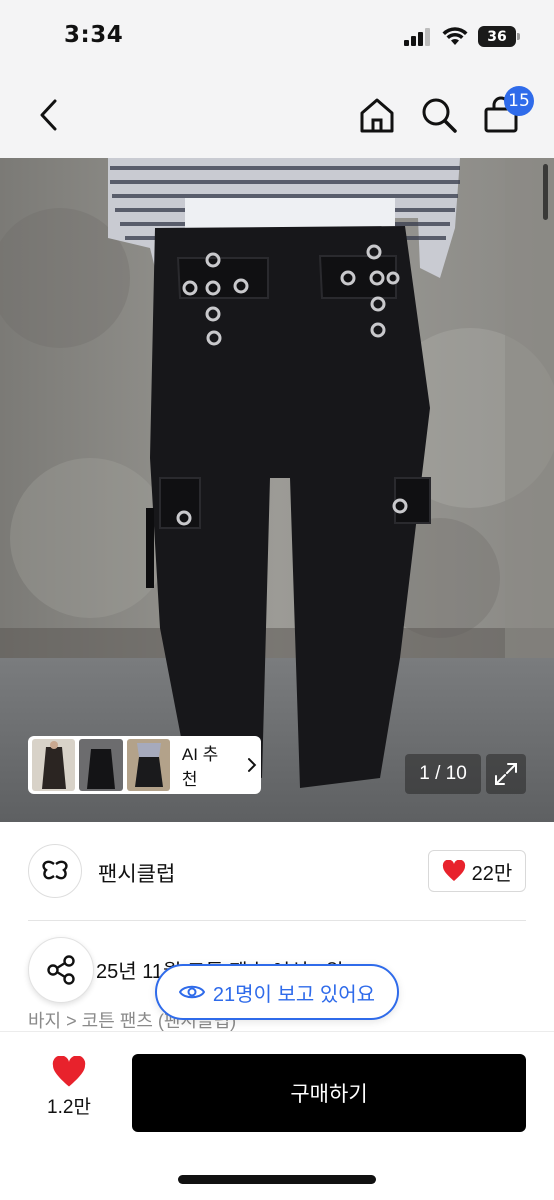 This screenshot has width=554, height=1200. Describe the element at coordinates (455, 36) in the screenshot. I see `wifi-icon` at that location.